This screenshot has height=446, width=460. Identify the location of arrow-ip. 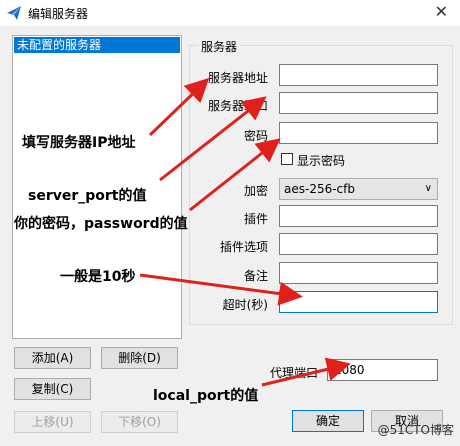
(179, 107).